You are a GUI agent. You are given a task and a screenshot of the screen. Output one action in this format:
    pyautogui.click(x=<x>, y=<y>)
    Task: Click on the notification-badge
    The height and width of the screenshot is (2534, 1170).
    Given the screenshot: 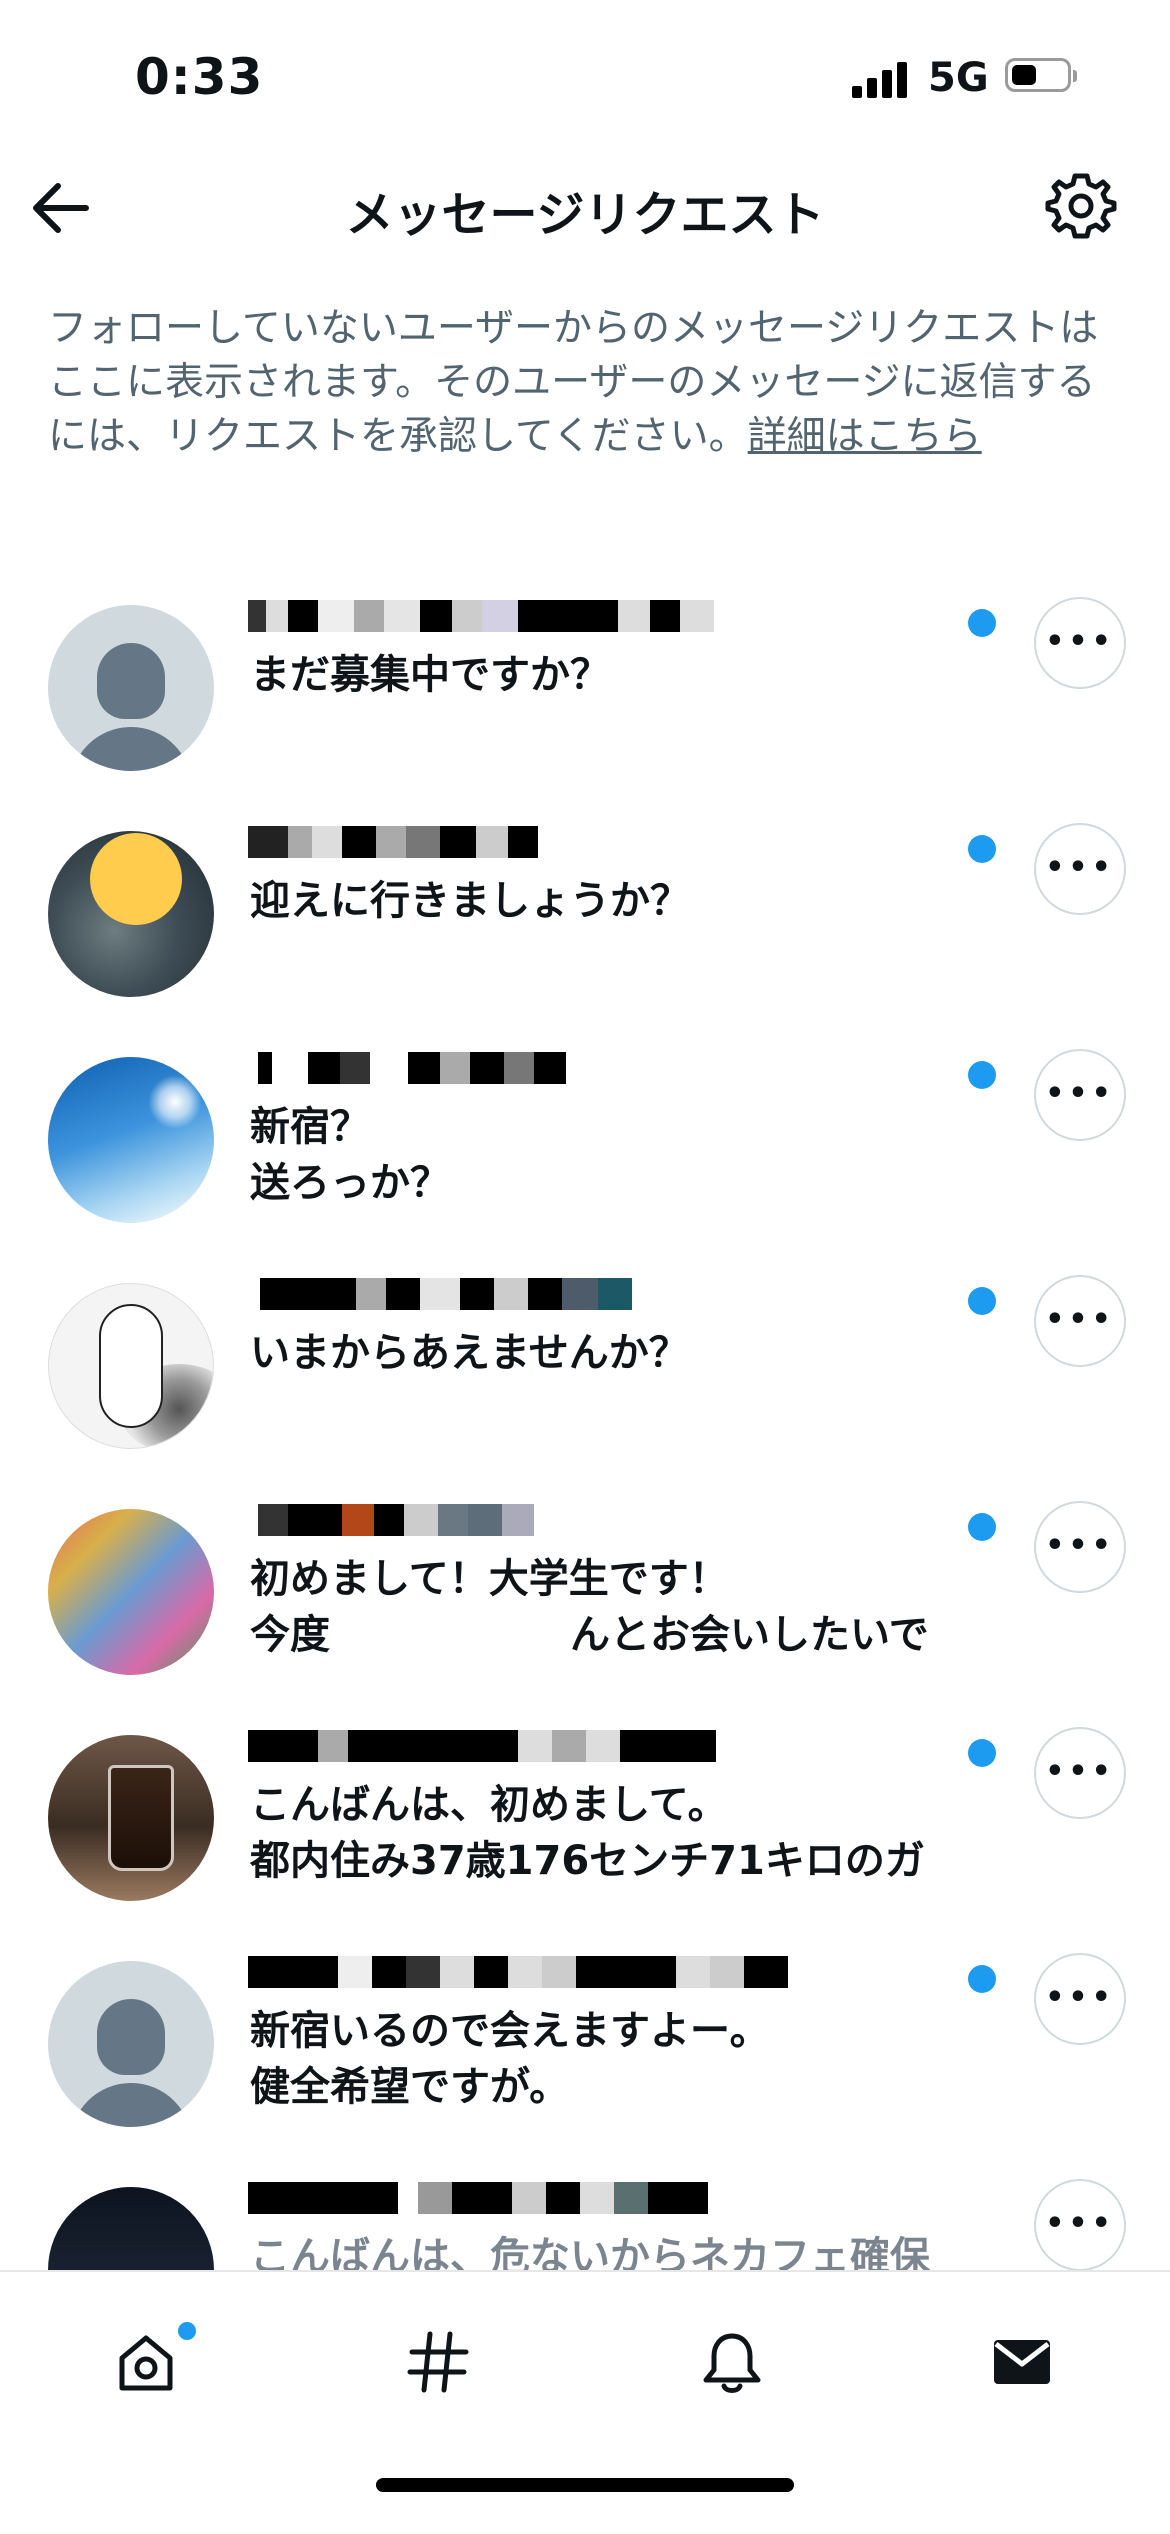 What is the action you would take?
    pyautogui.click(x=187, y=2331)
    